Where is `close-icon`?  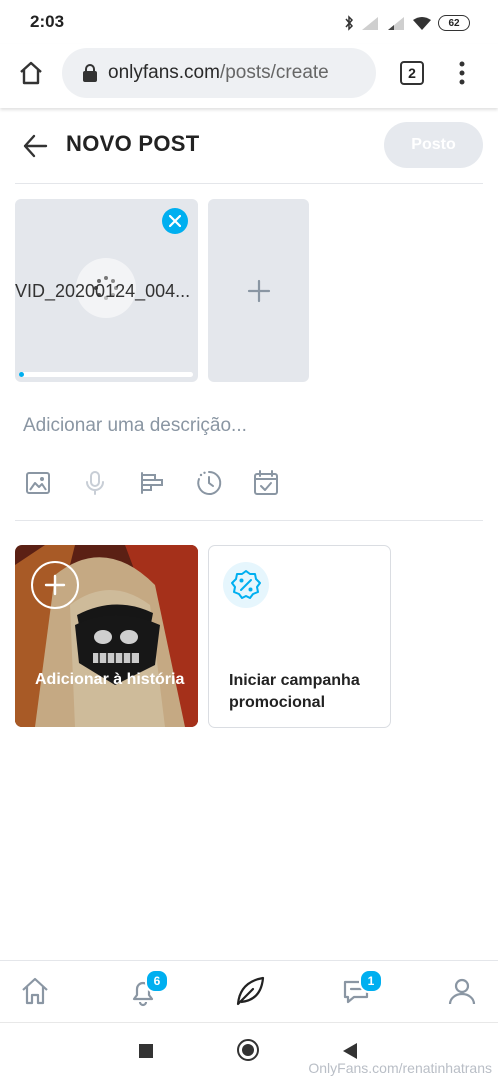
close-icon is located at coordinates (175, 221).